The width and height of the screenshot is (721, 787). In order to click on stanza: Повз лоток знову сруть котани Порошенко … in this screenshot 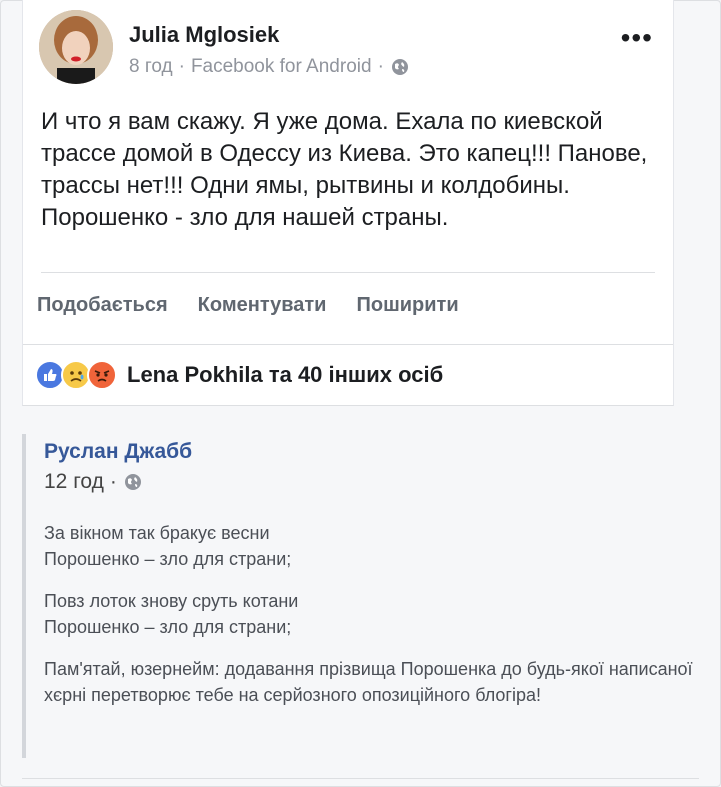, I will do `click(374, 614)`.